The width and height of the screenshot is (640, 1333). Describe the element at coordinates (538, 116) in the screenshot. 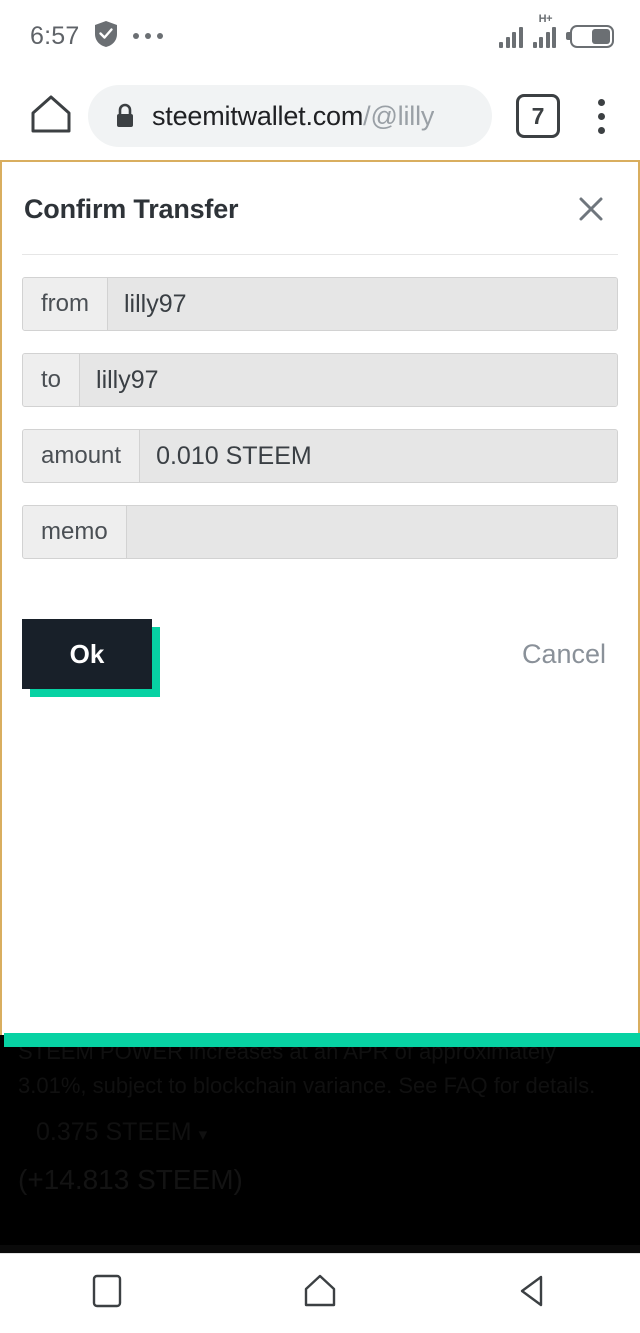

I see `tab-switcher-button: 7` at that location.